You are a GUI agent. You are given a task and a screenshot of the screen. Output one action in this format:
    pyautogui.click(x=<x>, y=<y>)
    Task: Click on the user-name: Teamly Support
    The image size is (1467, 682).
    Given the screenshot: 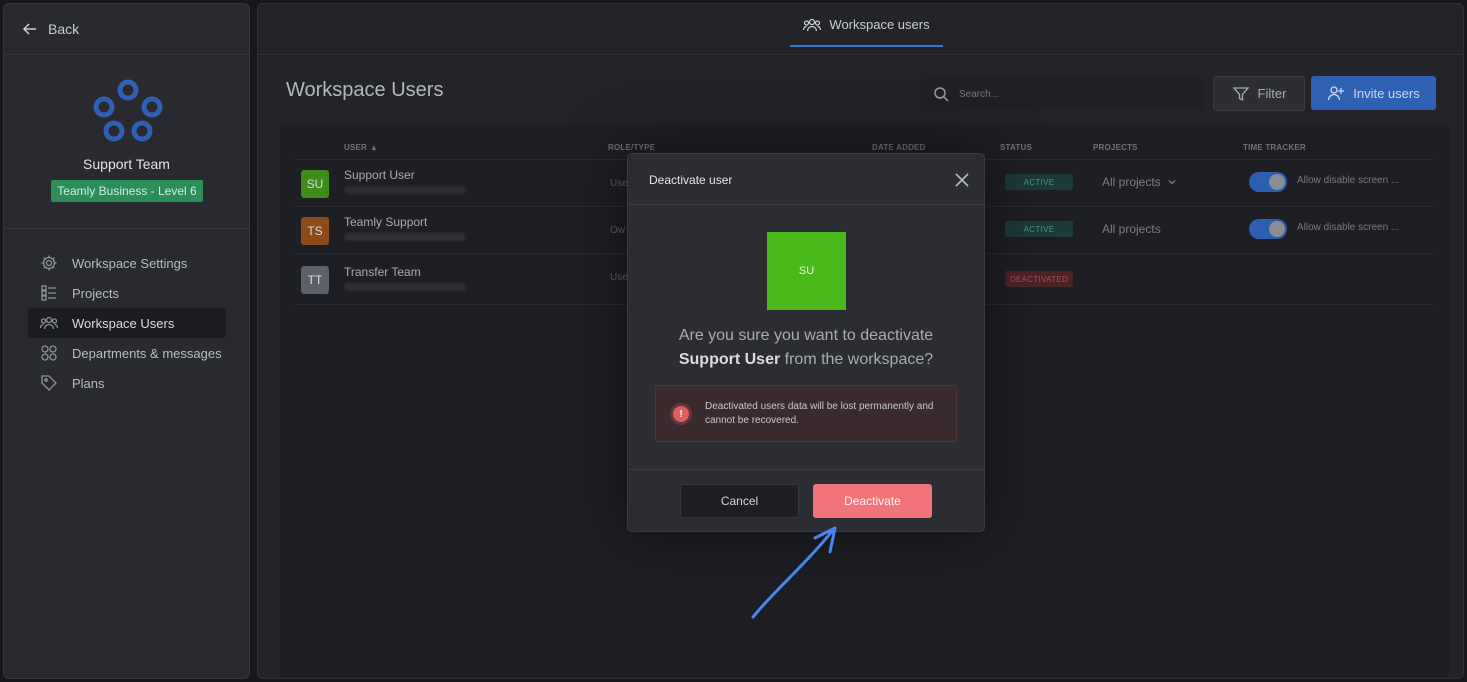 What is the action you would take?
    pyautogui.click(x=386, y=222)
    